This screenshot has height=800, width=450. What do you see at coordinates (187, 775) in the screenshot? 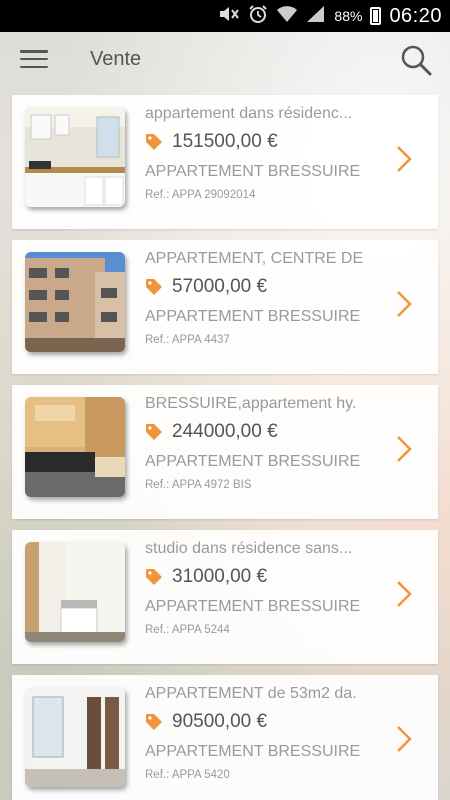
I see `listing-ref: Ref.: APPA 5420` at bounding box center [187, 775].